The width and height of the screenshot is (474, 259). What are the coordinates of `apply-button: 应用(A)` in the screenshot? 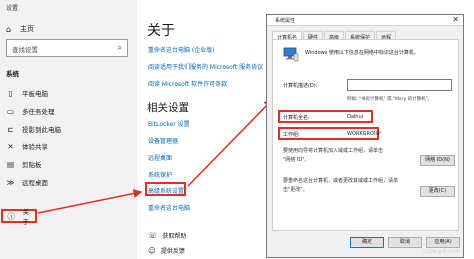 It's located at (443, 242).